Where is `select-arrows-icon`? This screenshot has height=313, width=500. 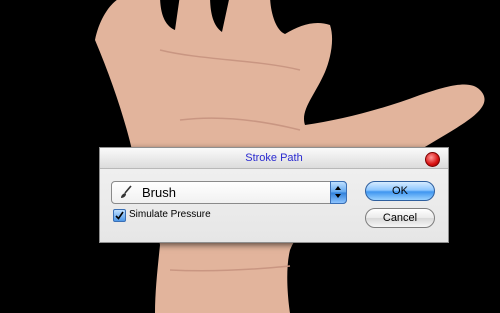 select-arrows-icon is located at coordinates (338, 192).